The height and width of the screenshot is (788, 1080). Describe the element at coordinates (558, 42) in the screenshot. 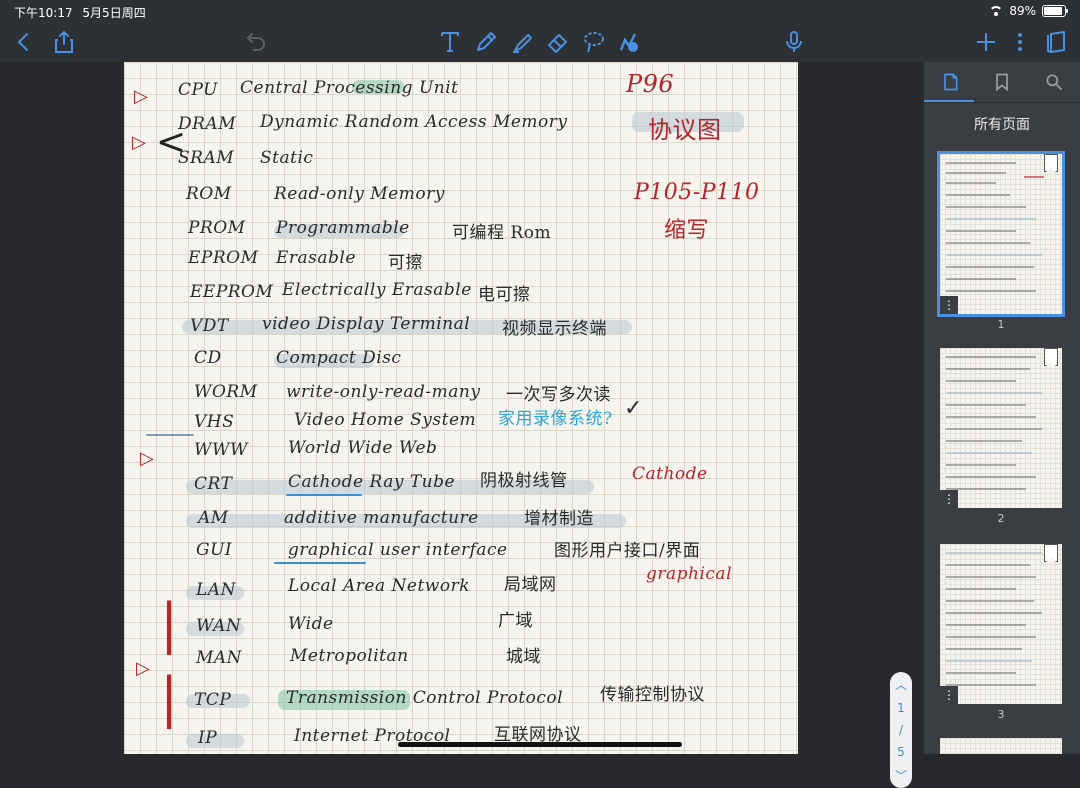

I see `eraser-icon` at that location.